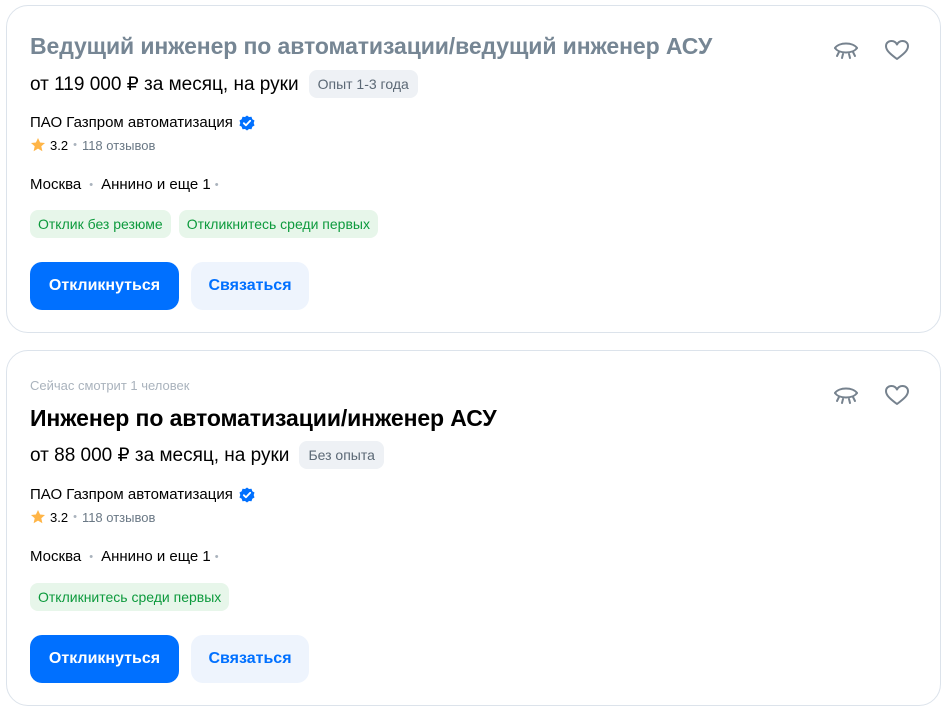 The height and width of the screenshot is (709, 947). I want to click on experience-badge: Опыт 1-3 года, so click(363, 84).